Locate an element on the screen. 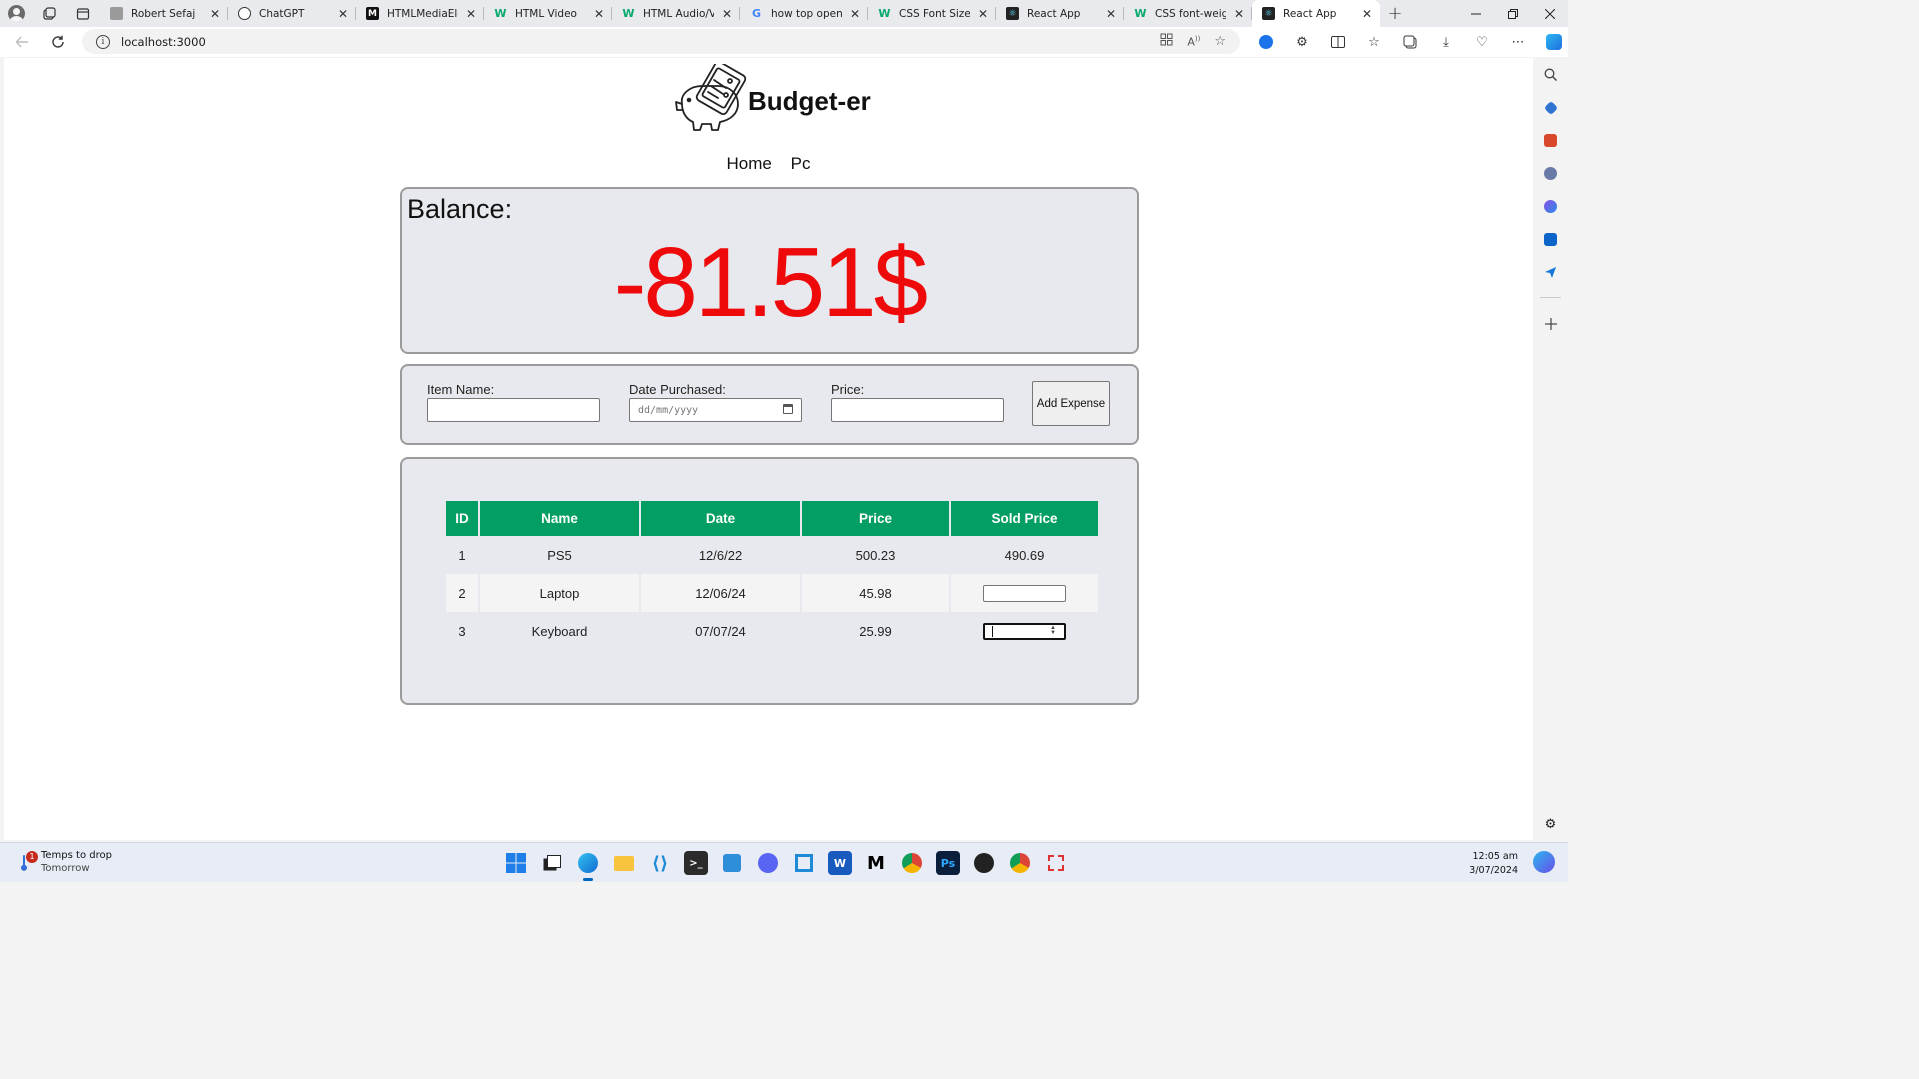  read-aloud-icon: A)) is located at coordinates (1193, 42).